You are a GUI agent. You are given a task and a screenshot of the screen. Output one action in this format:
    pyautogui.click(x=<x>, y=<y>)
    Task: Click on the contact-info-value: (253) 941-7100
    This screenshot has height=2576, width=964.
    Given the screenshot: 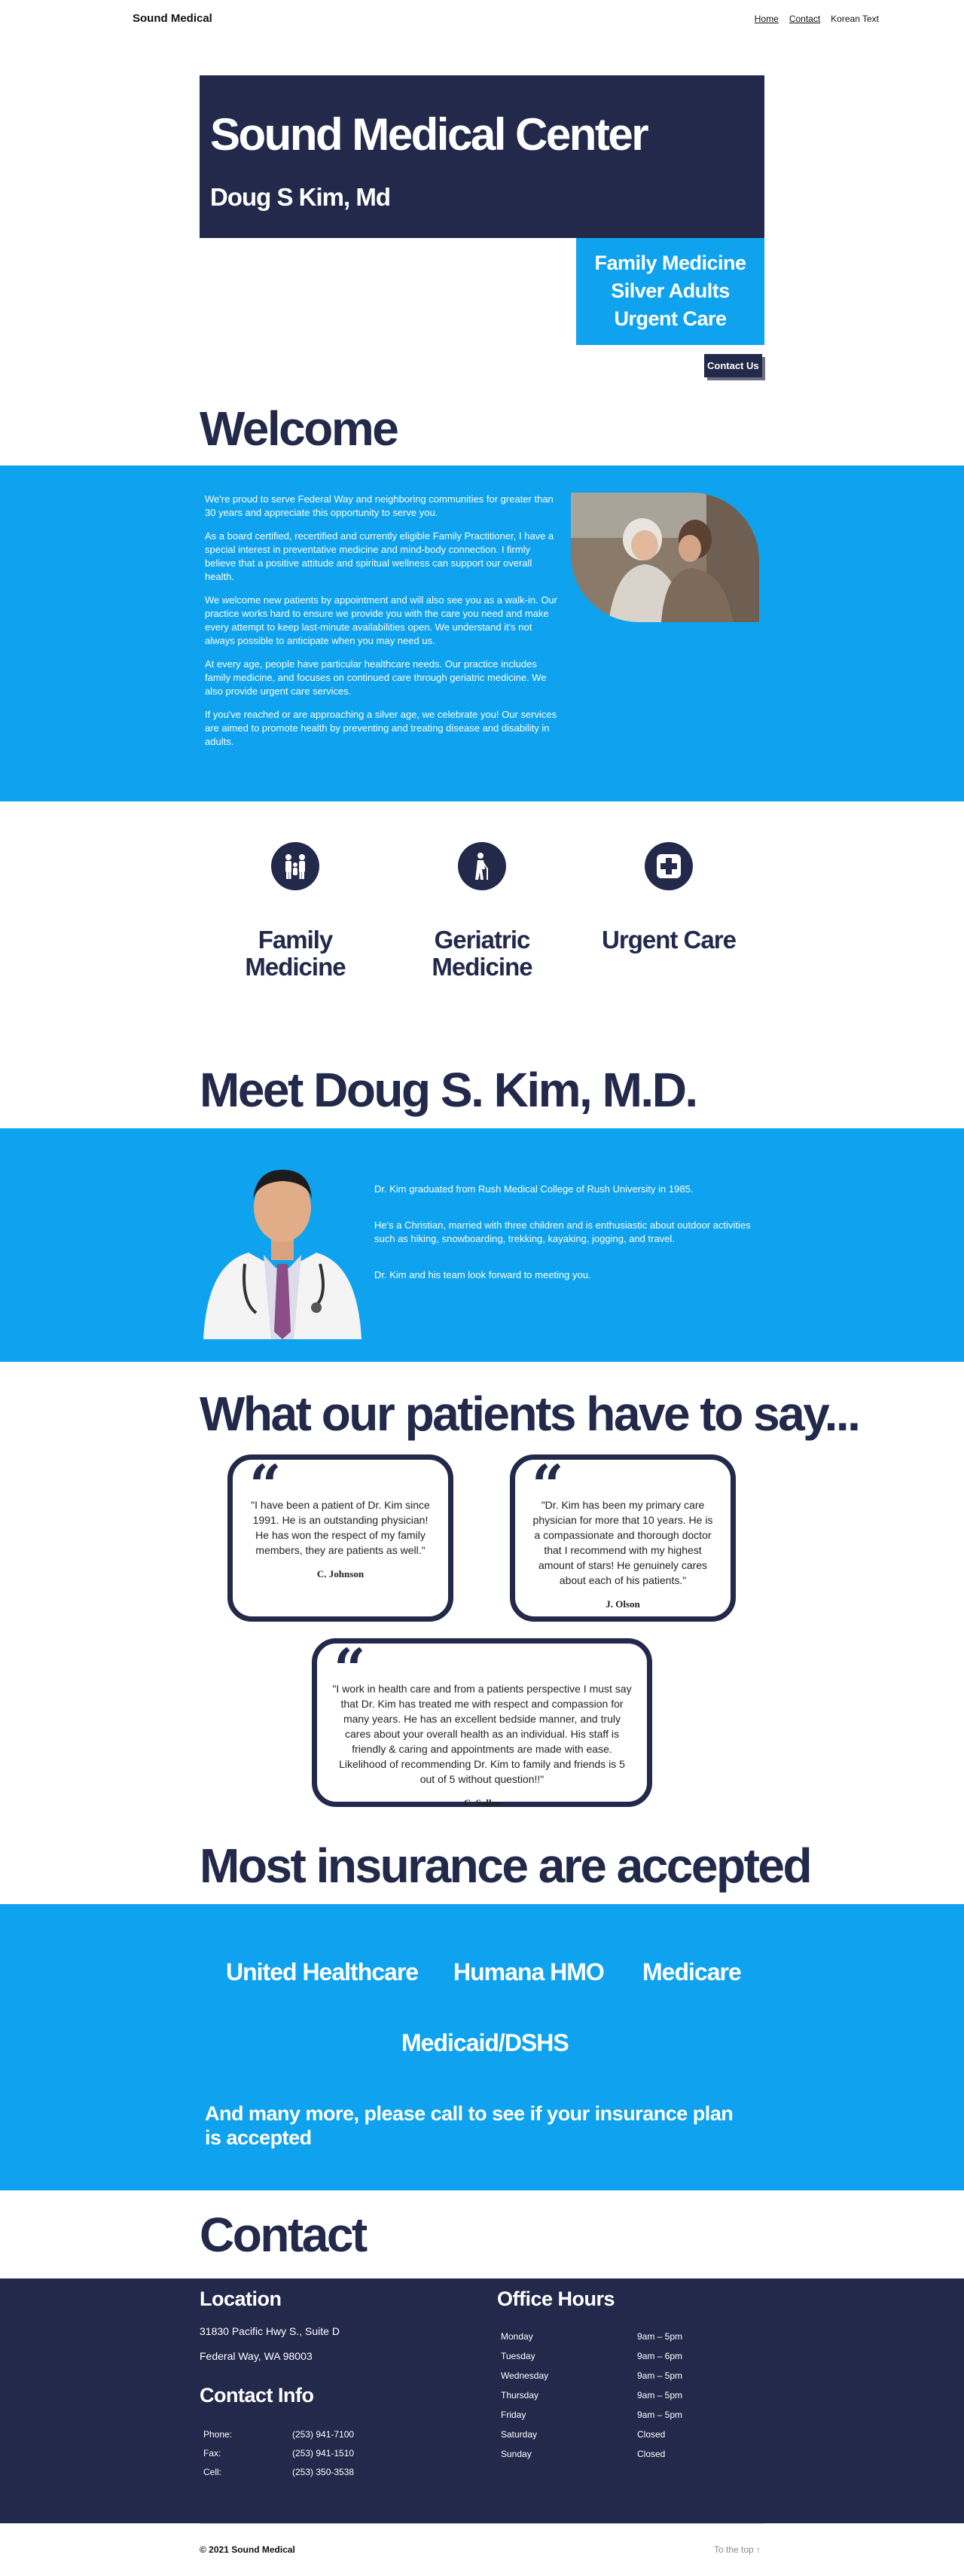 What is the action you would take?
    pyautogui.click(x=323, y=2435)
    